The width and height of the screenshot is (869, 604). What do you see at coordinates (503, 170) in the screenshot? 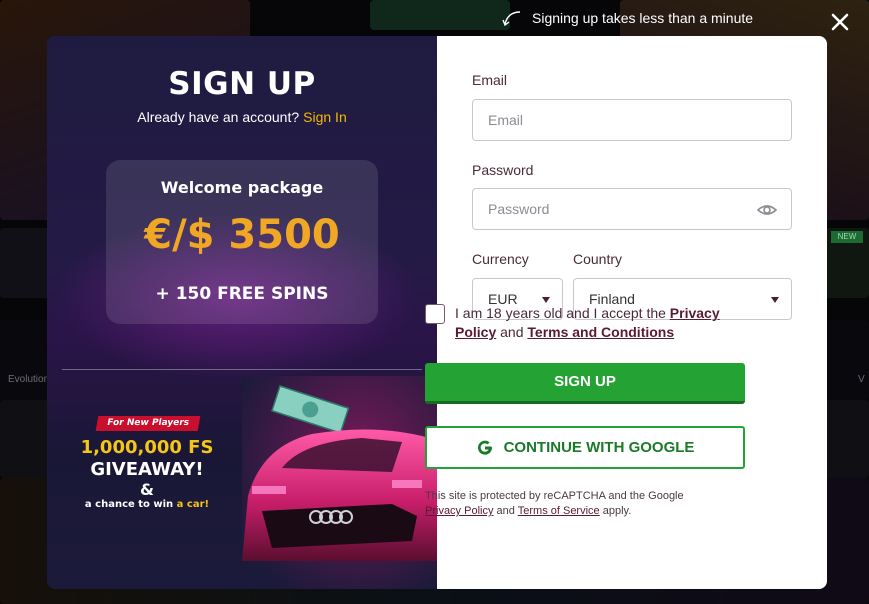
I see `password-label: Password` at bounding box center [503, 170].